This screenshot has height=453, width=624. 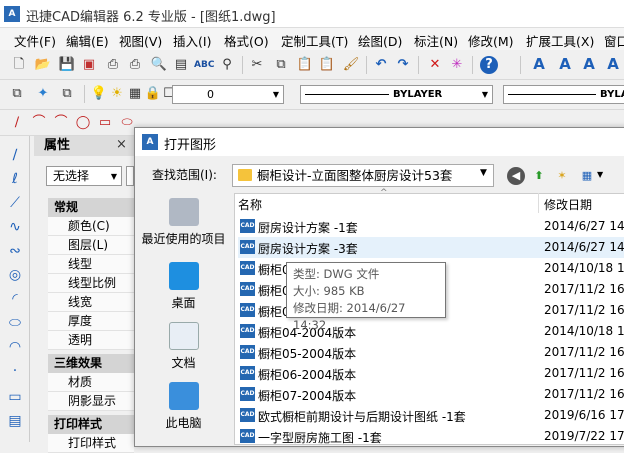 What do you see at coordinates (380, 40) in the screenshot?
I see `menu-draw: 绘图(D)` at bounding box center [380, 40].